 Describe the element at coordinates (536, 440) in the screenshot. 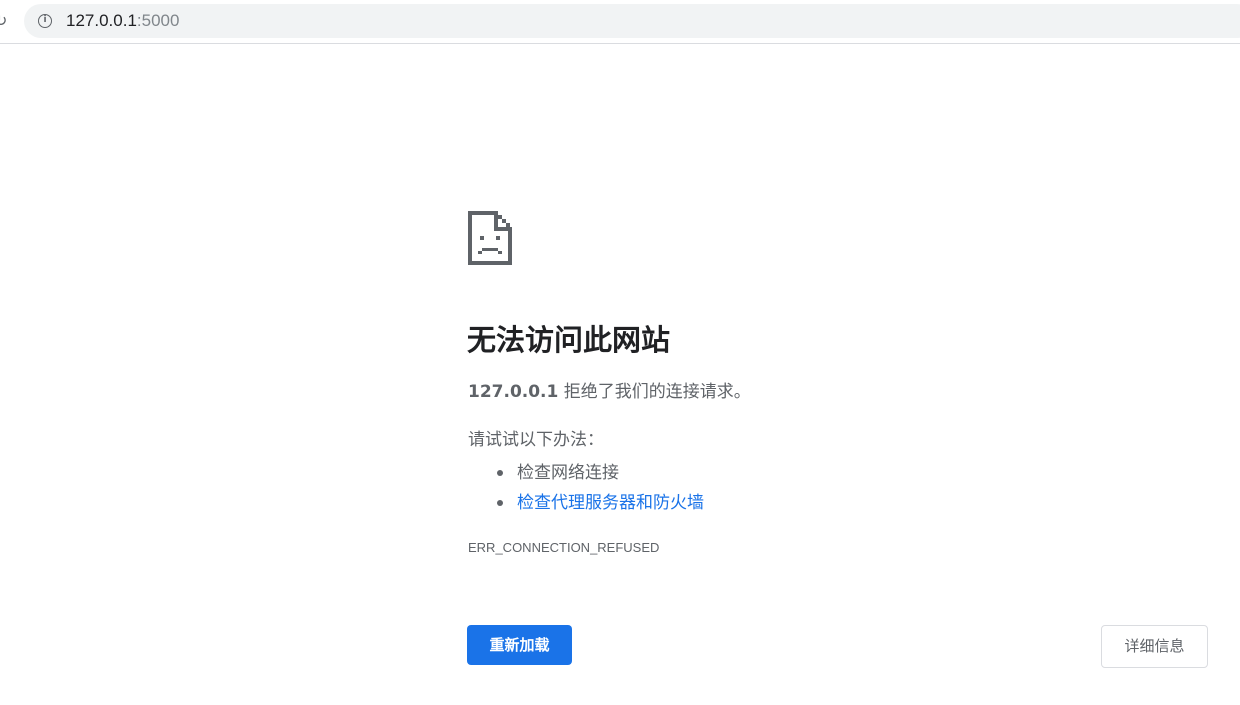

I see `suggestions-heading: 请试试以下办法：` at that location.